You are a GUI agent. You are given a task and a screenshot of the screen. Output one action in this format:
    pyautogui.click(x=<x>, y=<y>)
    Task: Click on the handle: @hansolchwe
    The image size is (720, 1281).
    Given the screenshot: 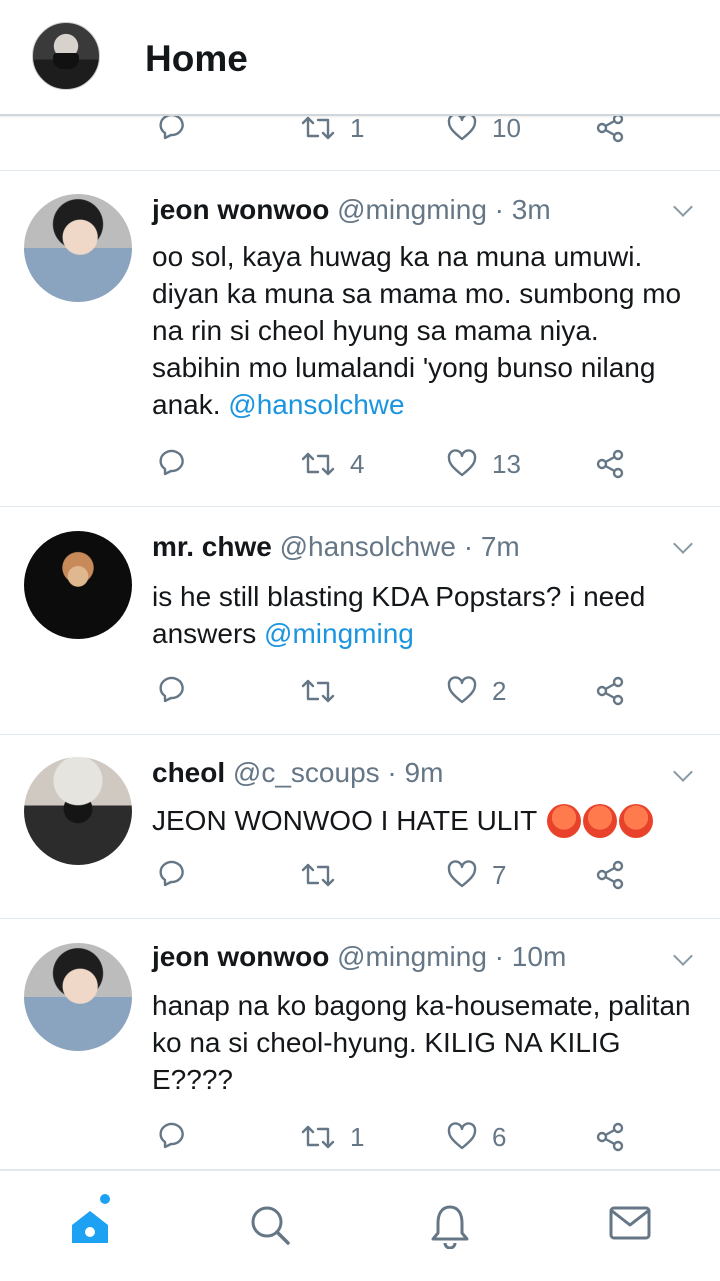 What is the action you would take?
    pyautogui.click(x=368, y=546)
    